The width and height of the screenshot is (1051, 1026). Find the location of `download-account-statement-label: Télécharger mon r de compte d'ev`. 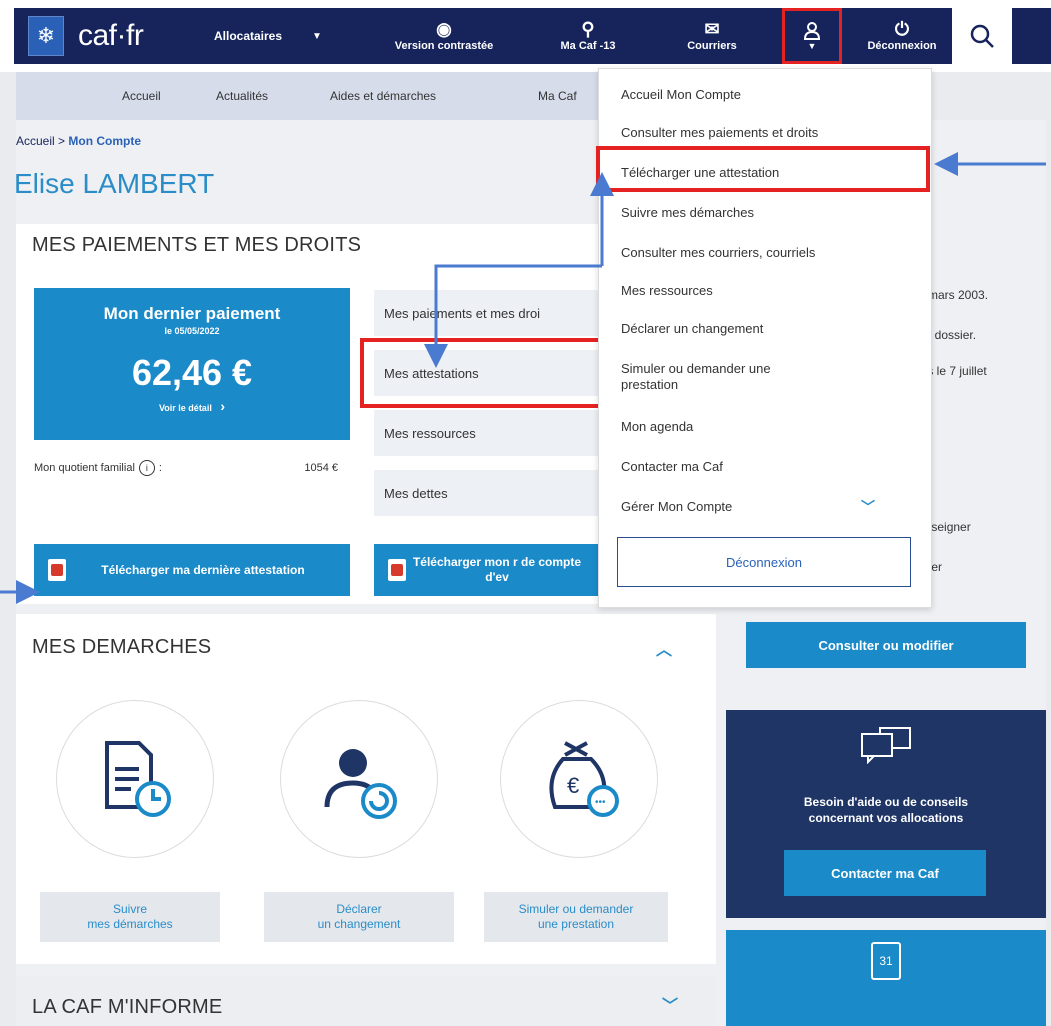

download-account-statement-label: Télécharger mon r de compte d'ev is located at coordinates (497, 569).